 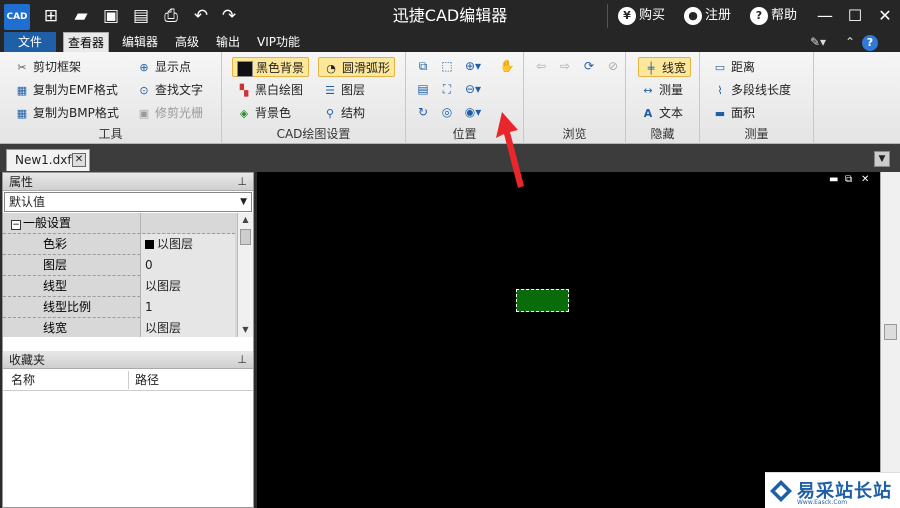 What do you see at coordinates (147, 380) in the screenshot?
I see `column-path: 路径` at bounding box center [147, 380].